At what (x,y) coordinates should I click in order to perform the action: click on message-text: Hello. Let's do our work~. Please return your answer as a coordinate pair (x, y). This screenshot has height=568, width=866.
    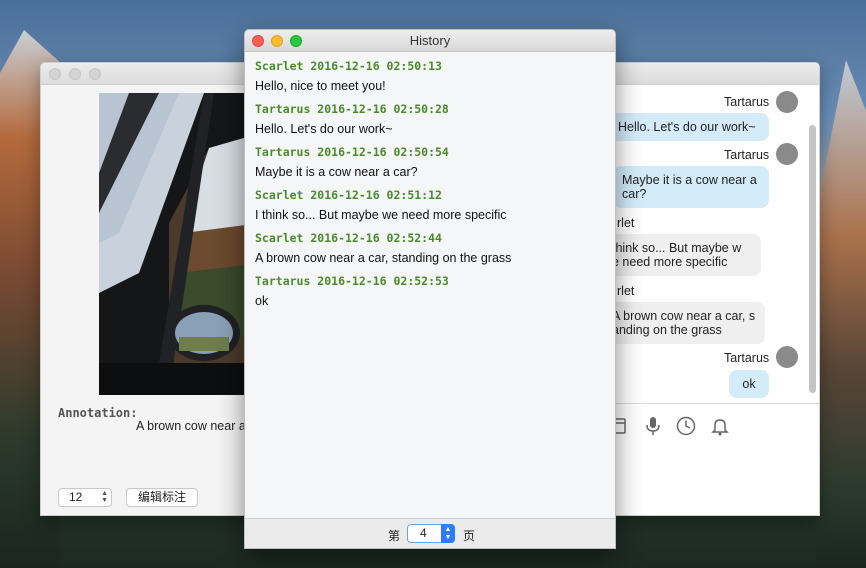
    Looking at the image, I should click on (324, 129).